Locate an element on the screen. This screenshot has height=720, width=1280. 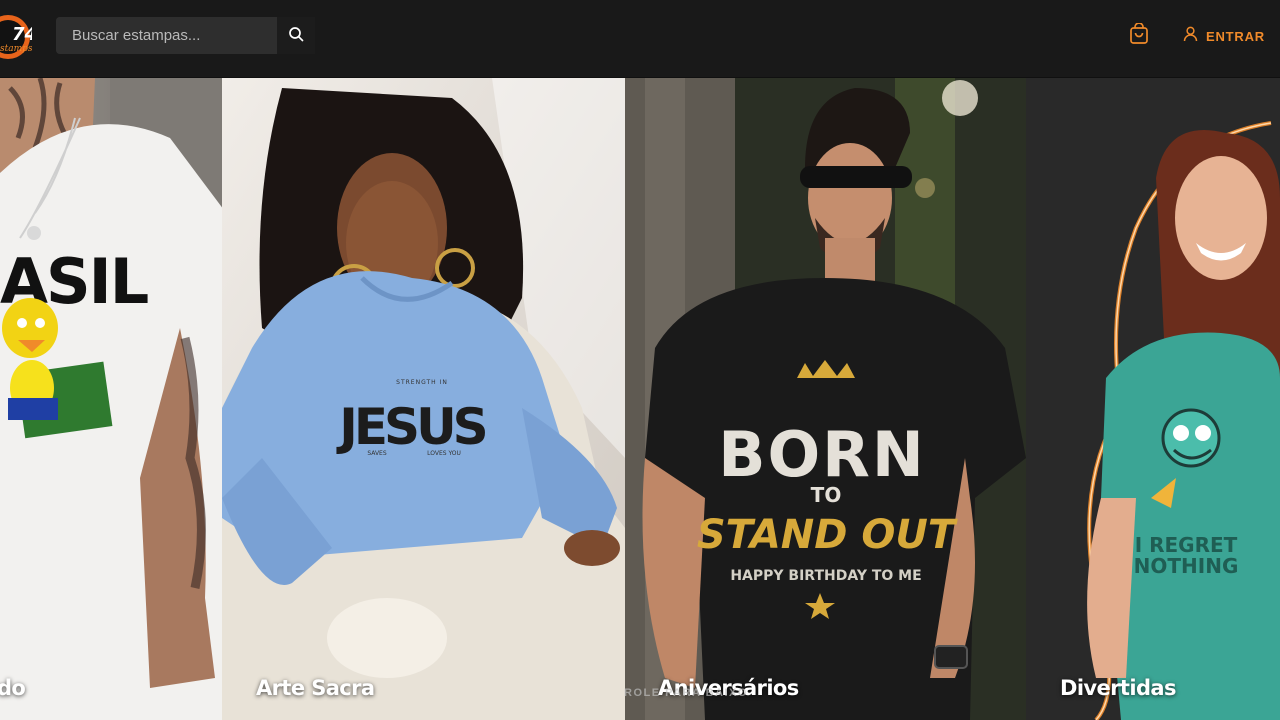
category-card-arte-sacra-label: Arte Sacra is located at coordinates (315, 688).